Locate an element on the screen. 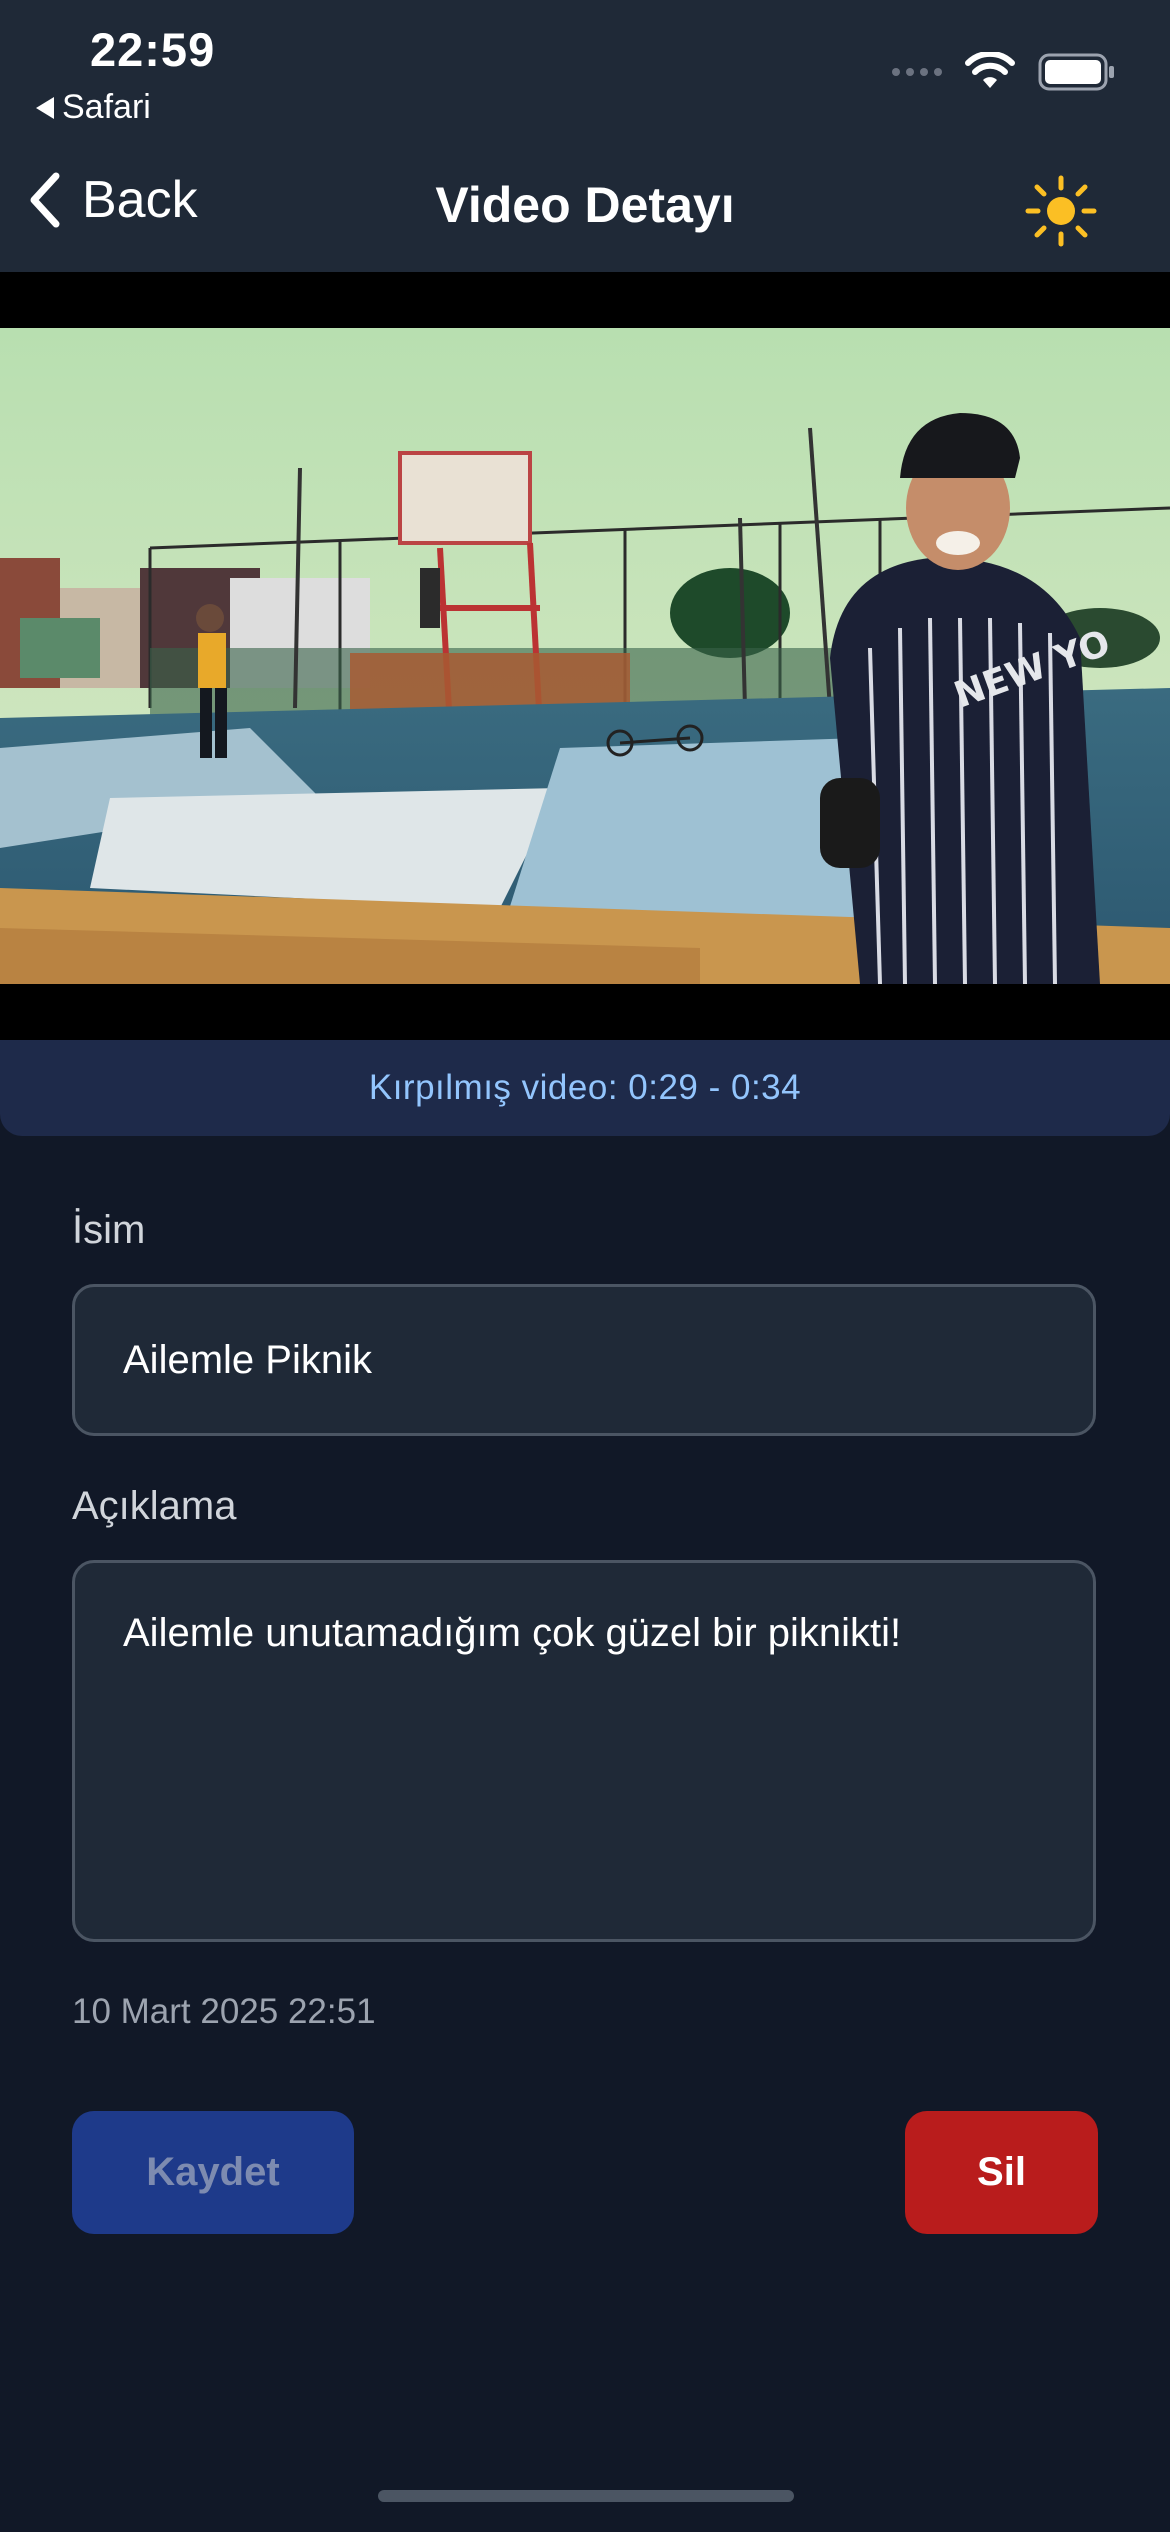  back-to-safari-link: Safari is located at coordinates (93, 107).